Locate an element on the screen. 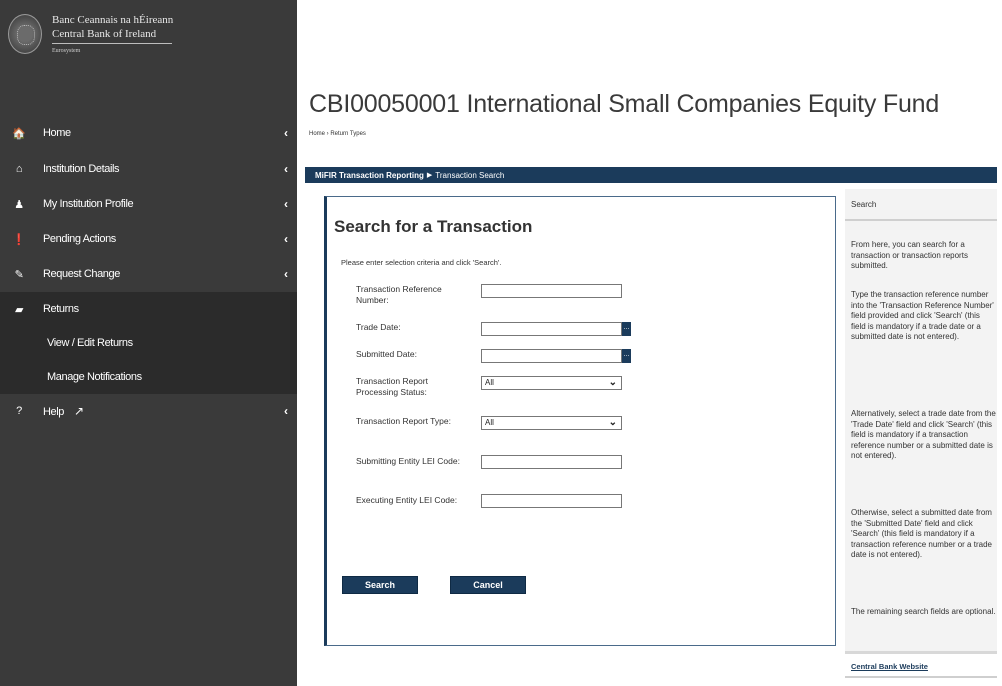 Image resolution: width=1002 pixels, height=686 pixels. report-type-select: All ⌄ is located at coordinates (551, 423).